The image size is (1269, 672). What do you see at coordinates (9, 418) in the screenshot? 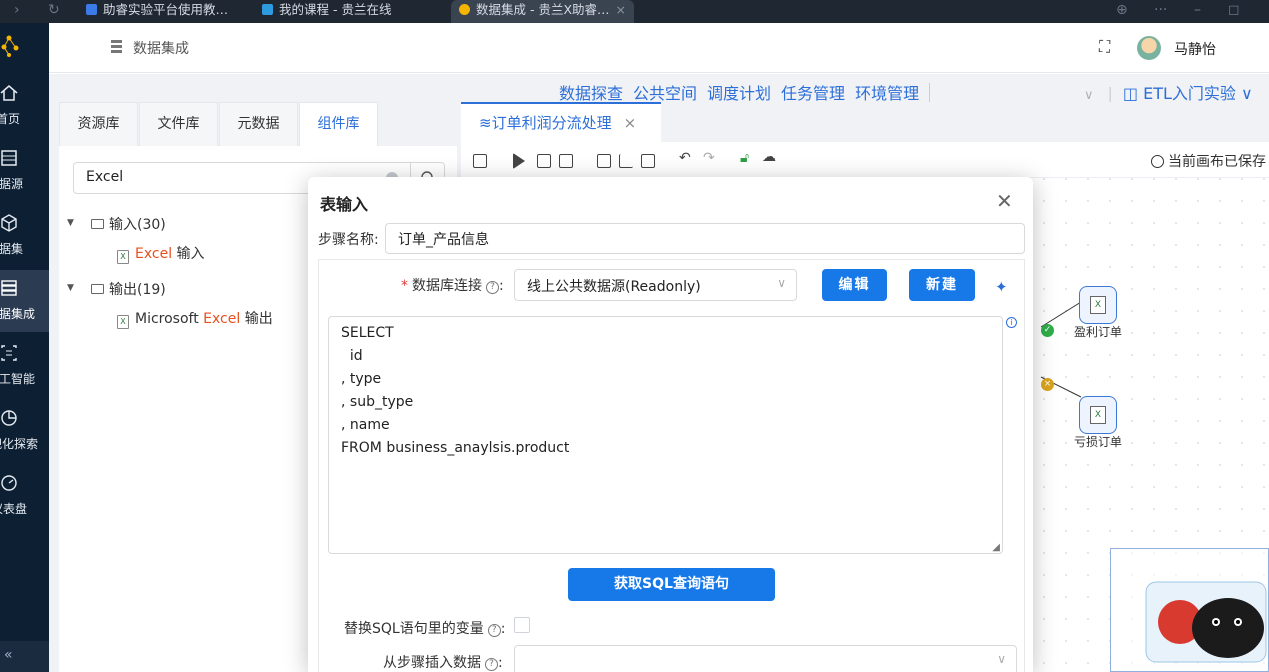
I see `chart-icon` at bounding box center [9, 418].